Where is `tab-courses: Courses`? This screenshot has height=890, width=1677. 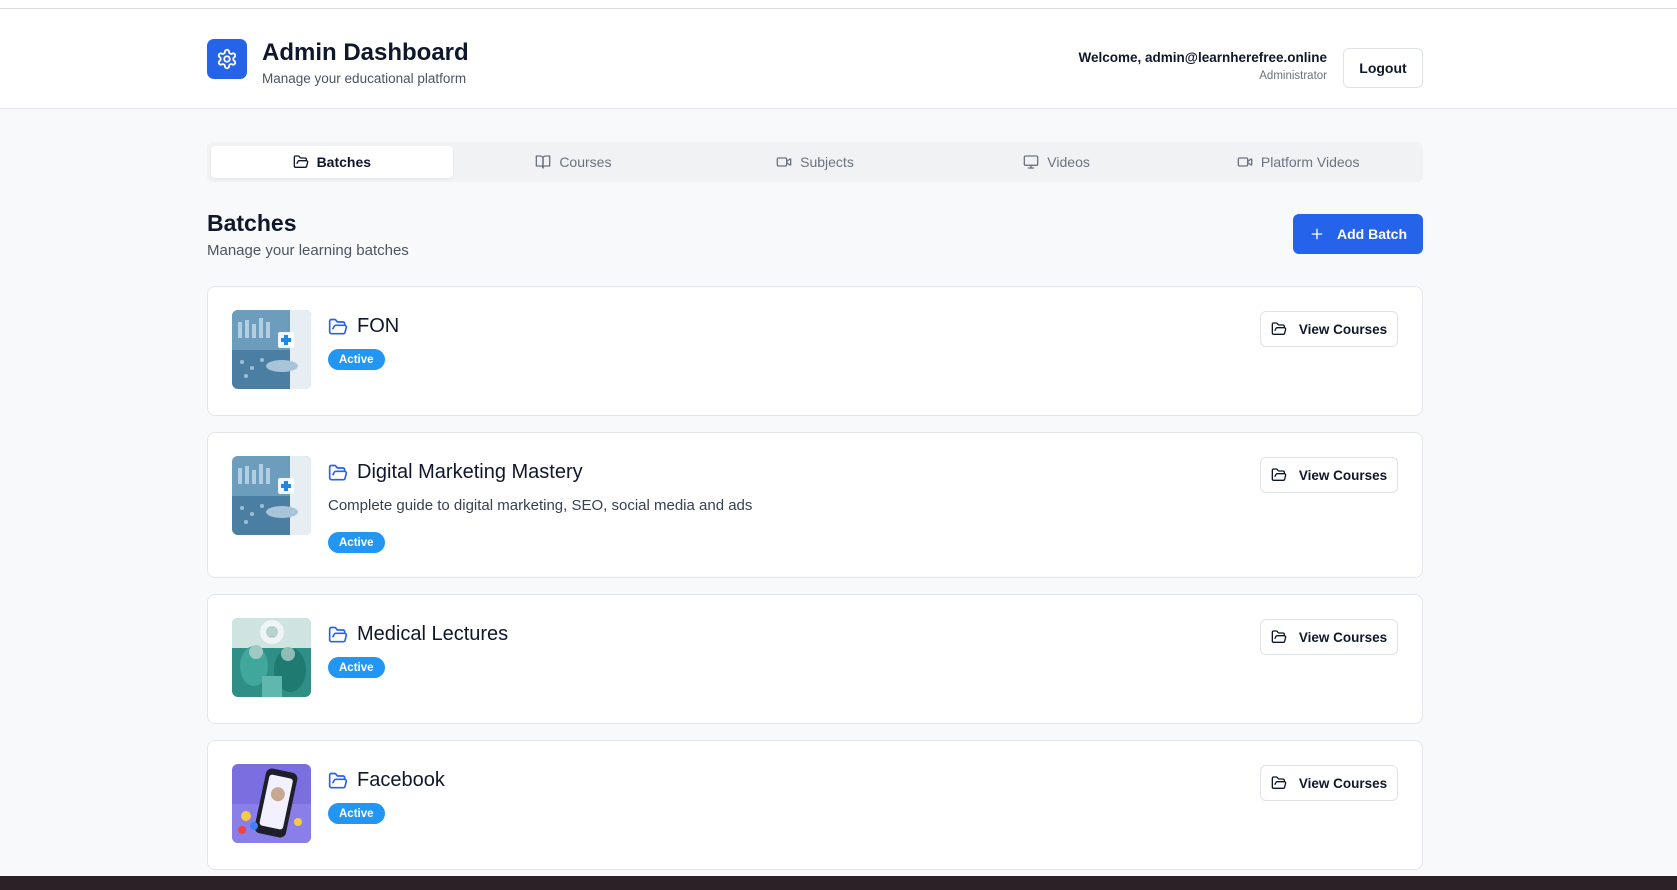
tab-courses: Courses is located at coordinates (574, 162).